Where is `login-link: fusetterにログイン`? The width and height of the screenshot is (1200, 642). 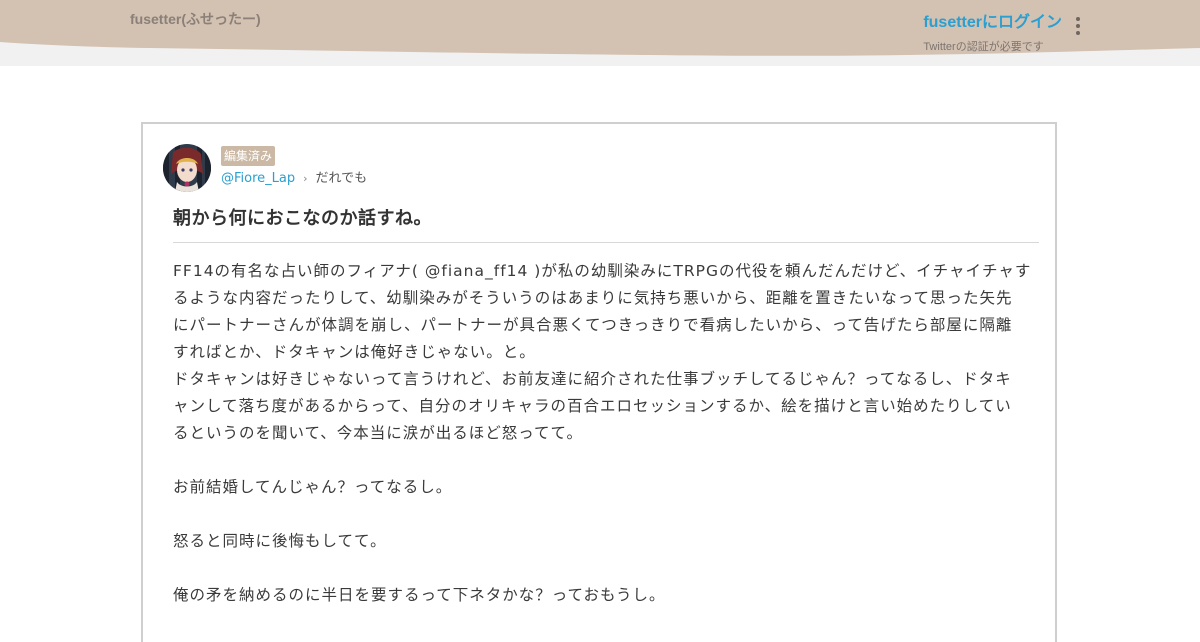 login-link: fusetterにログイン is located at coordinates (992, 20).